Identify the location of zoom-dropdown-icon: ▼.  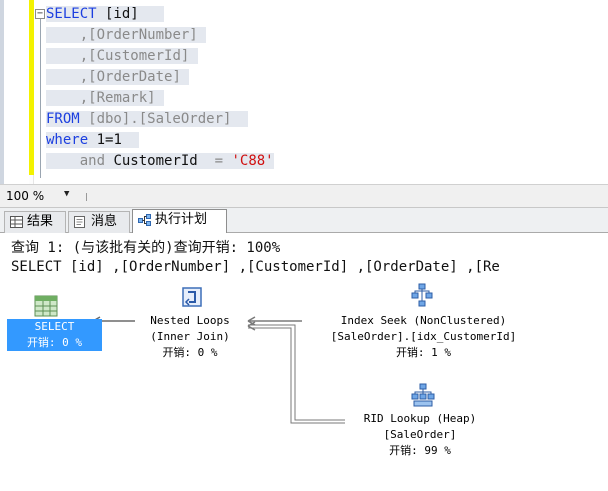
(66, 194).